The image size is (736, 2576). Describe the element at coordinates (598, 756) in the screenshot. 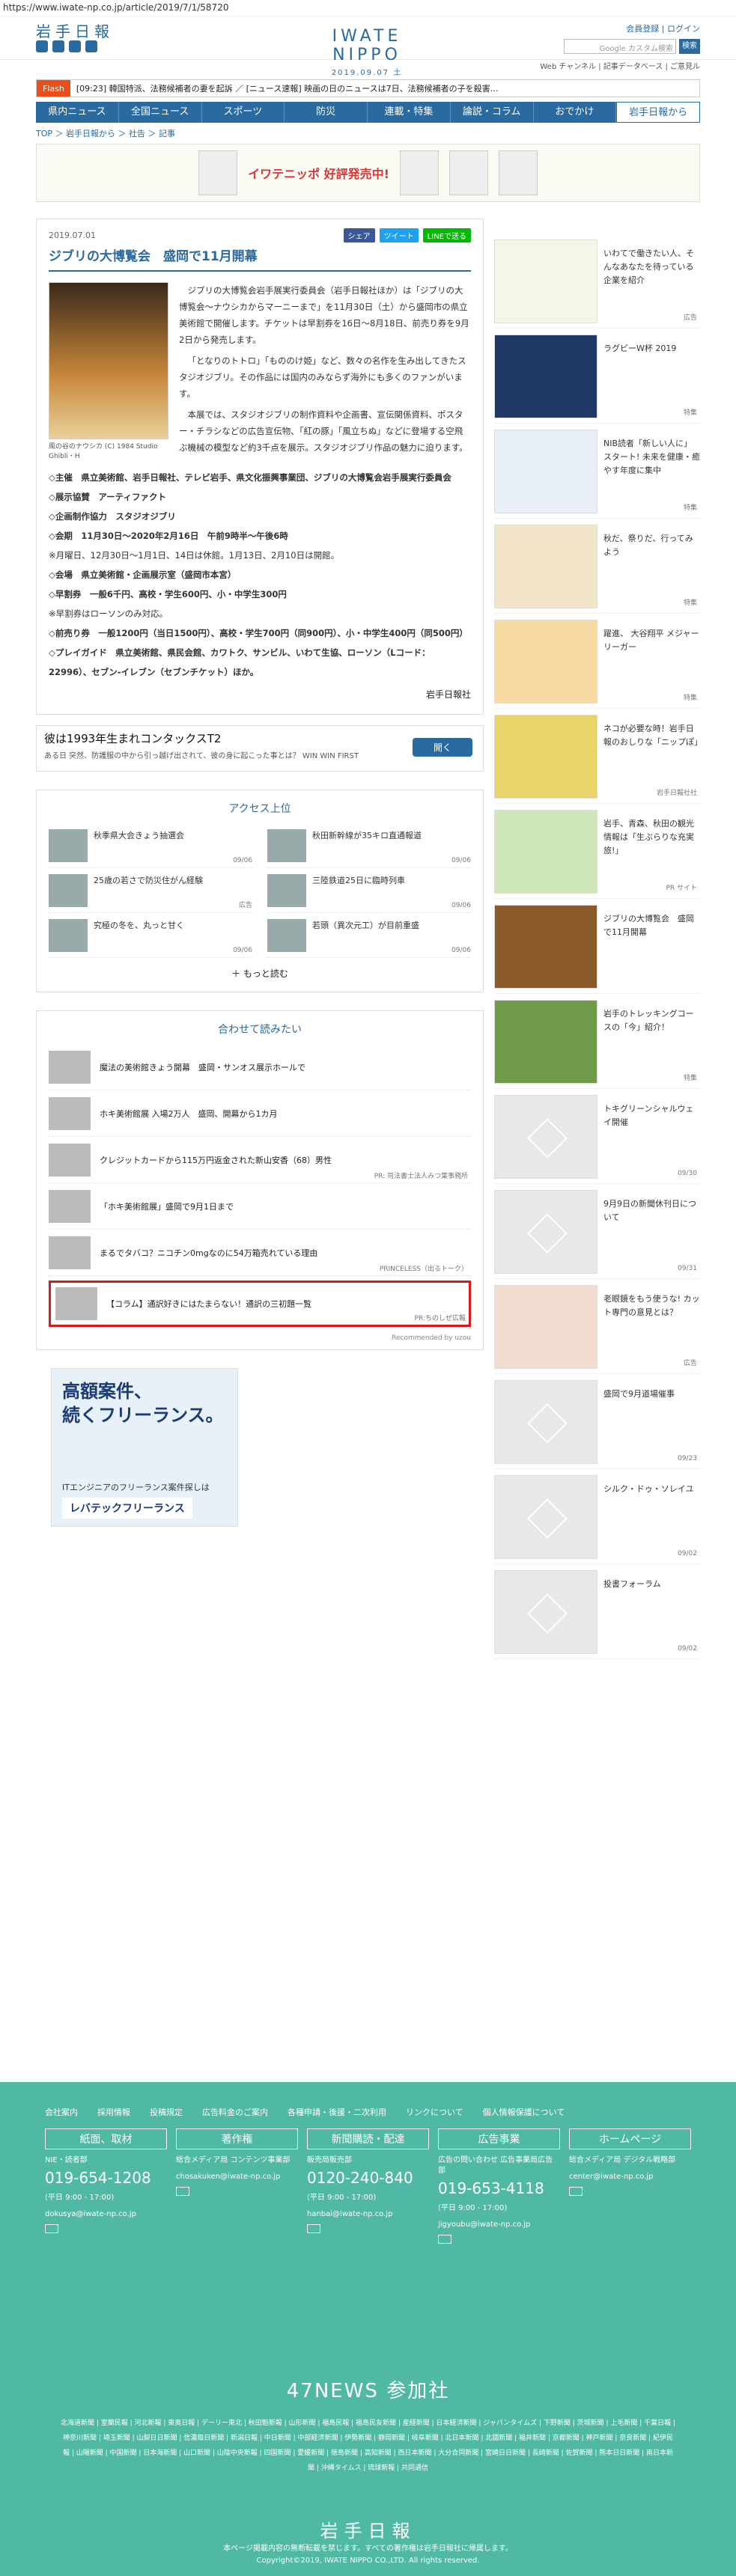

I see `sidebar-item: ネコが必要な時！岩手日報のおしりな「ニップぽ」 岩手日報社社` at that location.